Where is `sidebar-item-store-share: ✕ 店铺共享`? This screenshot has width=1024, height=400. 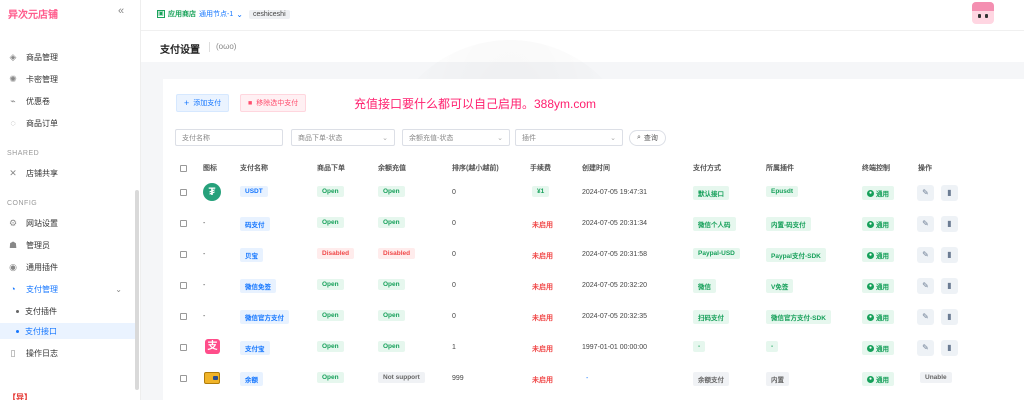 sidebar-item-store-share: ✕ 店铺共享 is located at coordinates (72, 173).